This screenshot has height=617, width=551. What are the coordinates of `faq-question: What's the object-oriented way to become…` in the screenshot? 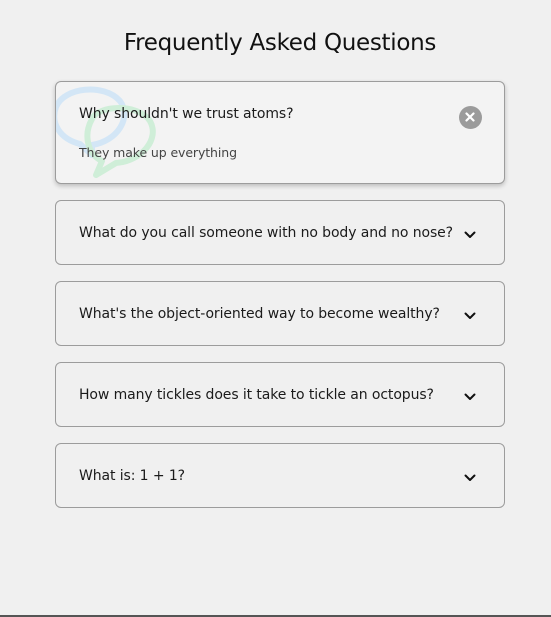 It's located at (259, 314).